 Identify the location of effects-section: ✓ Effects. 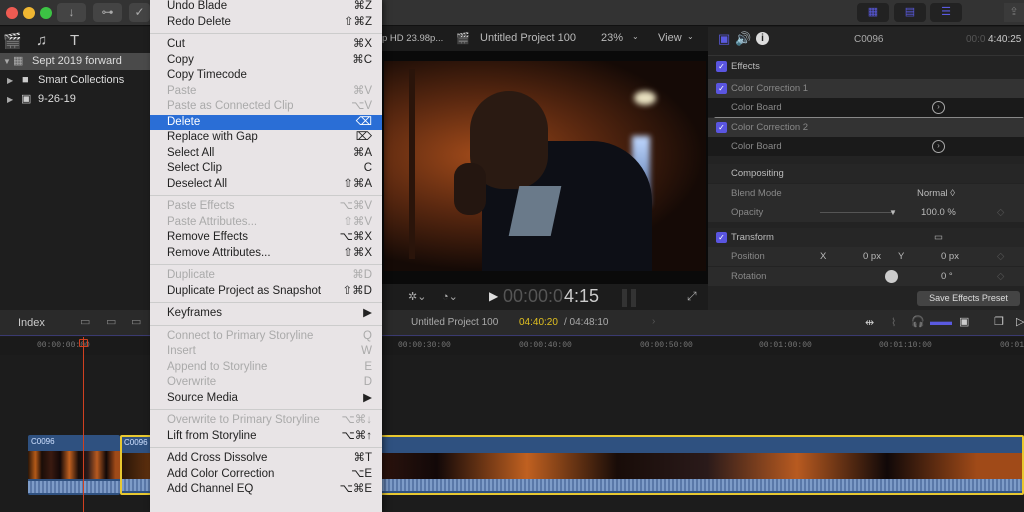
(866, 66).